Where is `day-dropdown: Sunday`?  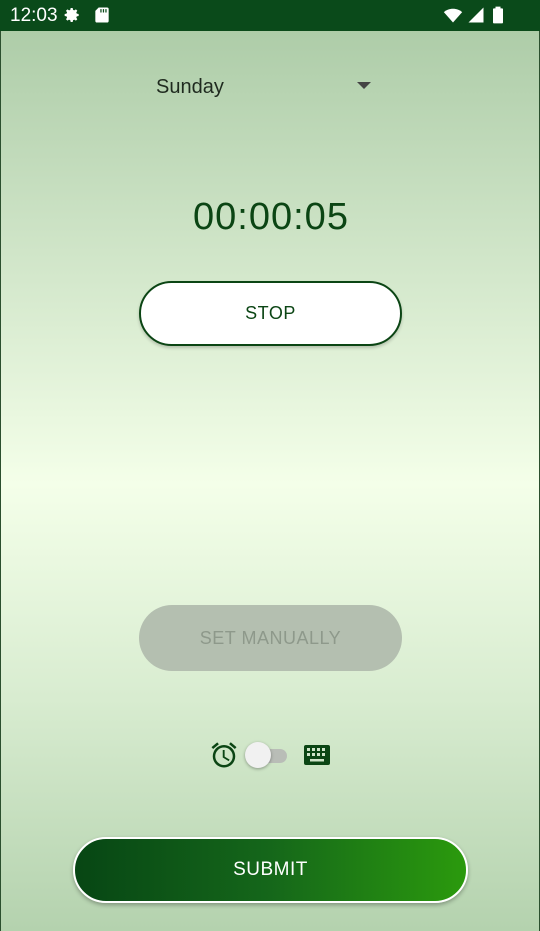 day-dropdown: Sunday is located at coordinates (265, 87).